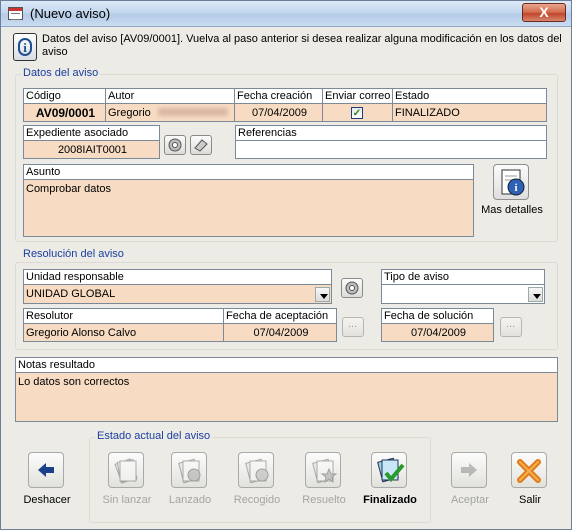 The height and width of the screenshot is (532, 572). I want to click on expediente-clear-button, so click(201, 145).